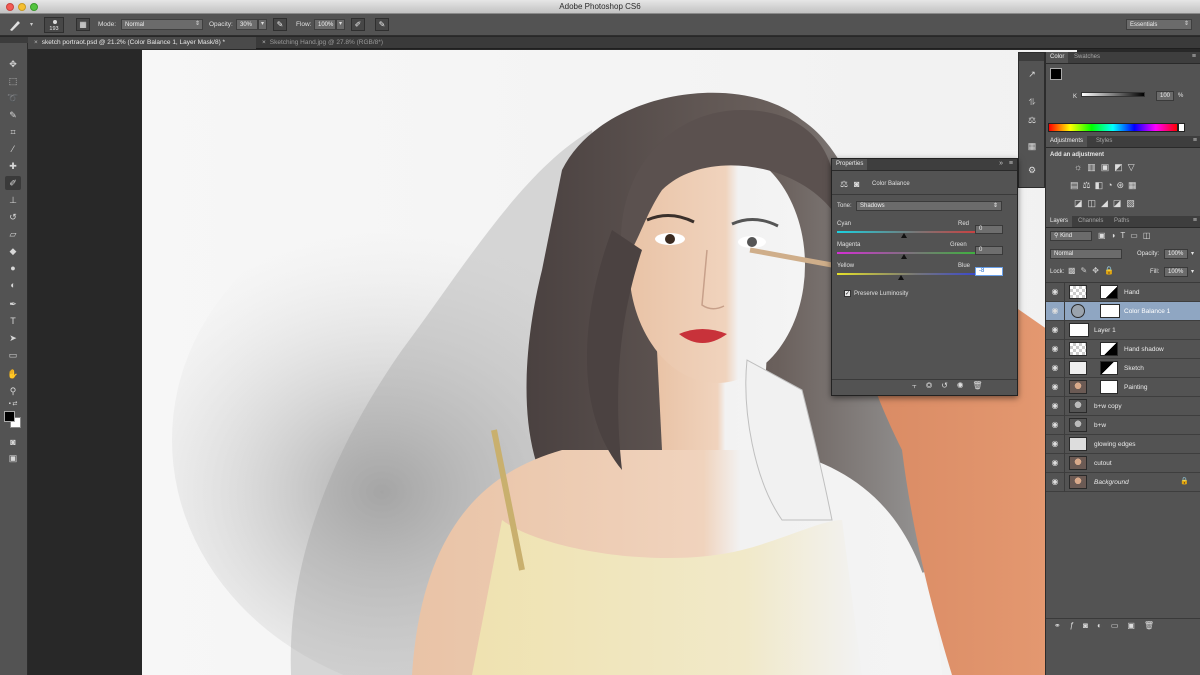  Describe the element at coordinates (325, 24) in the screenshot. I see `flow-input: 100%` at that location.